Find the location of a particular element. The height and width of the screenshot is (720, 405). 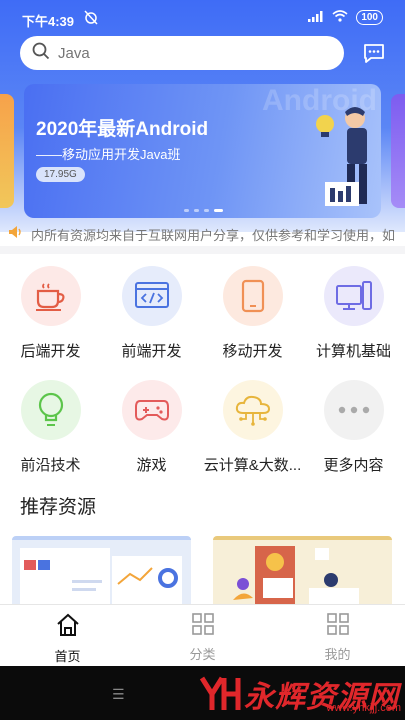

signal-icon is located at coordinates (316, 17).